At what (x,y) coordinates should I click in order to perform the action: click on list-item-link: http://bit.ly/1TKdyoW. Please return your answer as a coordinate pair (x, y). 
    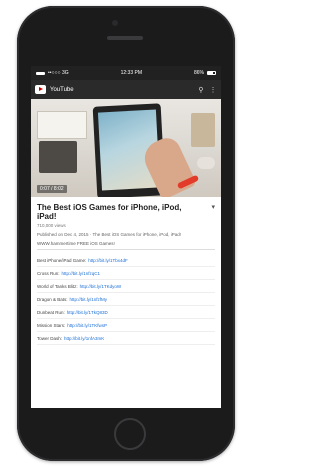
    Looking at the image, I should click on (101, 286).